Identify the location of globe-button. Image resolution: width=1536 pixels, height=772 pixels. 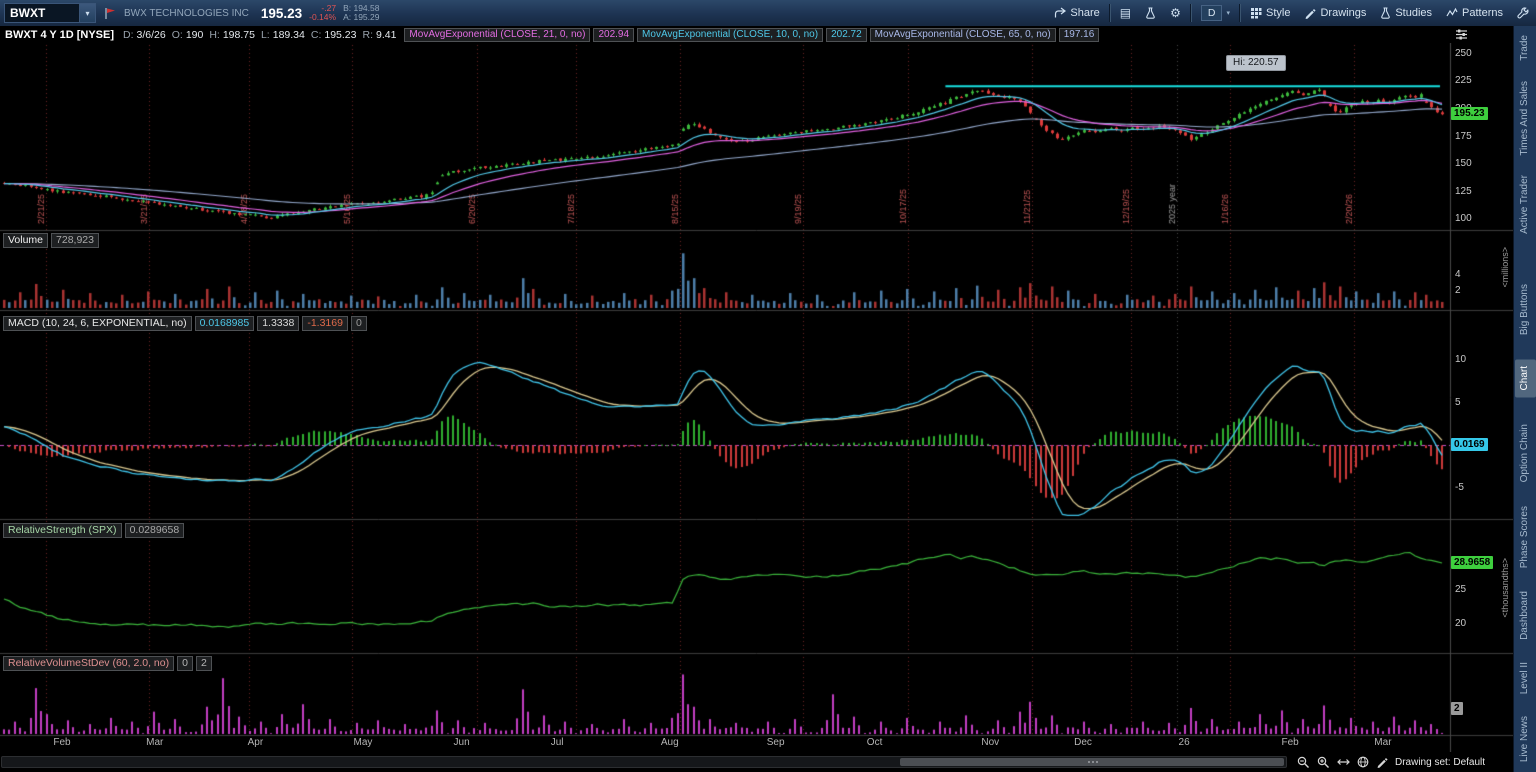
(1363, 762).